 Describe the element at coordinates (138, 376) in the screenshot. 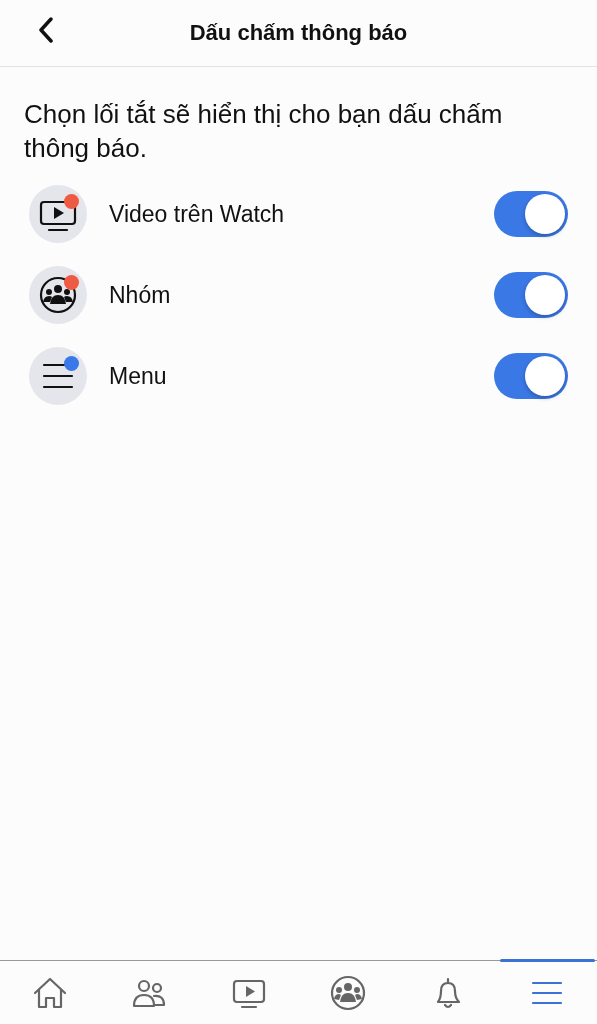

I see `shortcut-label: Menu` at that location.